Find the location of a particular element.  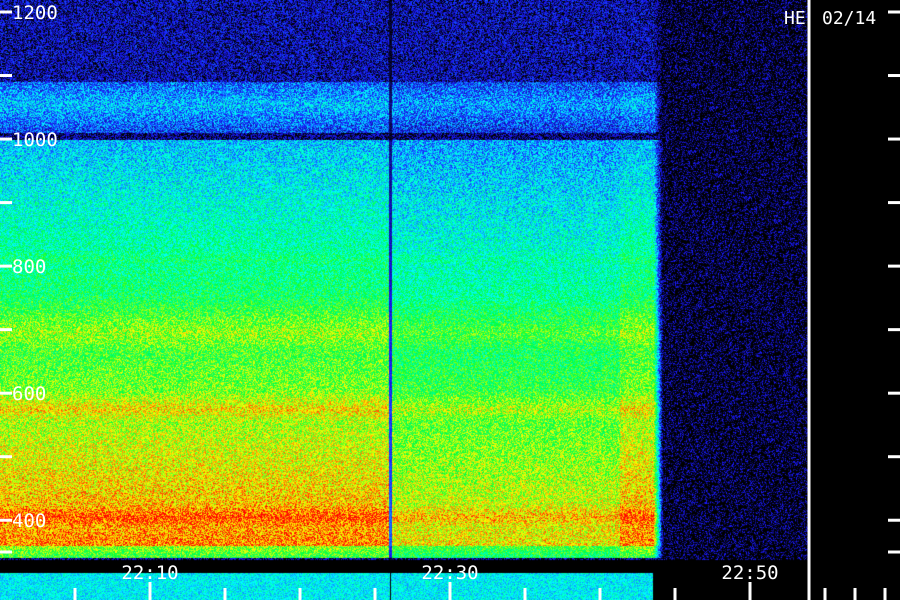

date-label: 02/14 is located at coordinates (849, 18).